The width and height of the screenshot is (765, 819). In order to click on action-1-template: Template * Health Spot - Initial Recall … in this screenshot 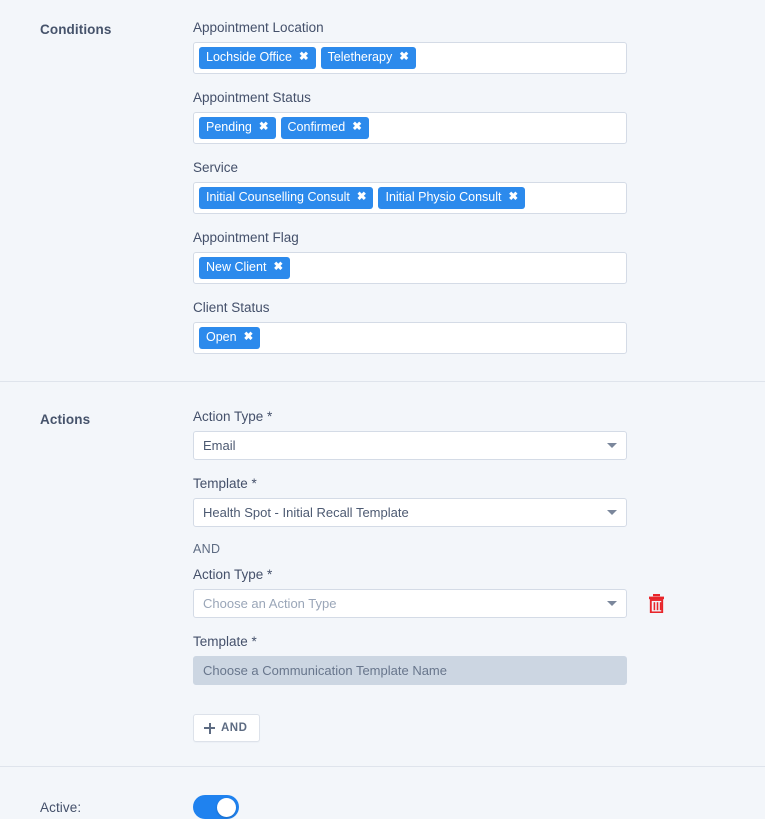, I will do `click(464, 501)`.